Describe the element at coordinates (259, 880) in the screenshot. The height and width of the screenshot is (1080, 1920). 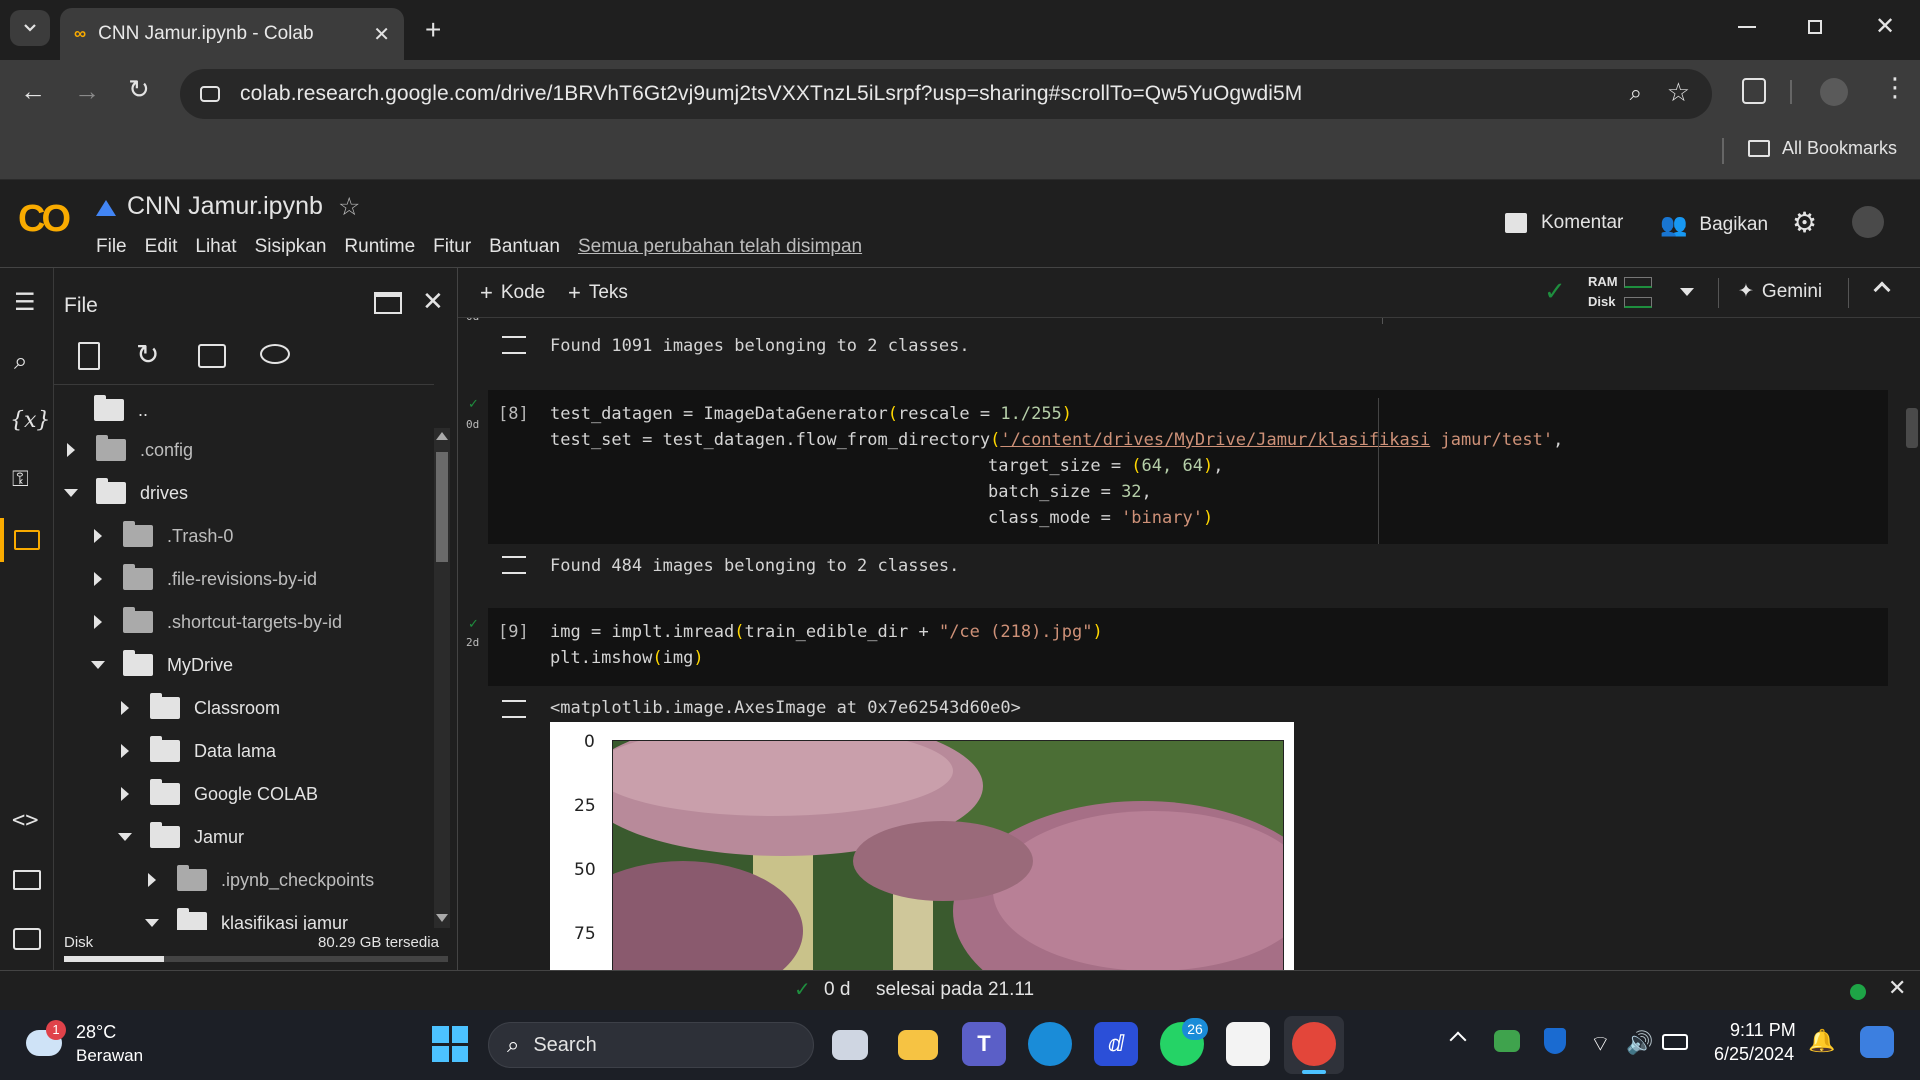
I see `file-tree-item: .ipynb_checkpoints` at that location.